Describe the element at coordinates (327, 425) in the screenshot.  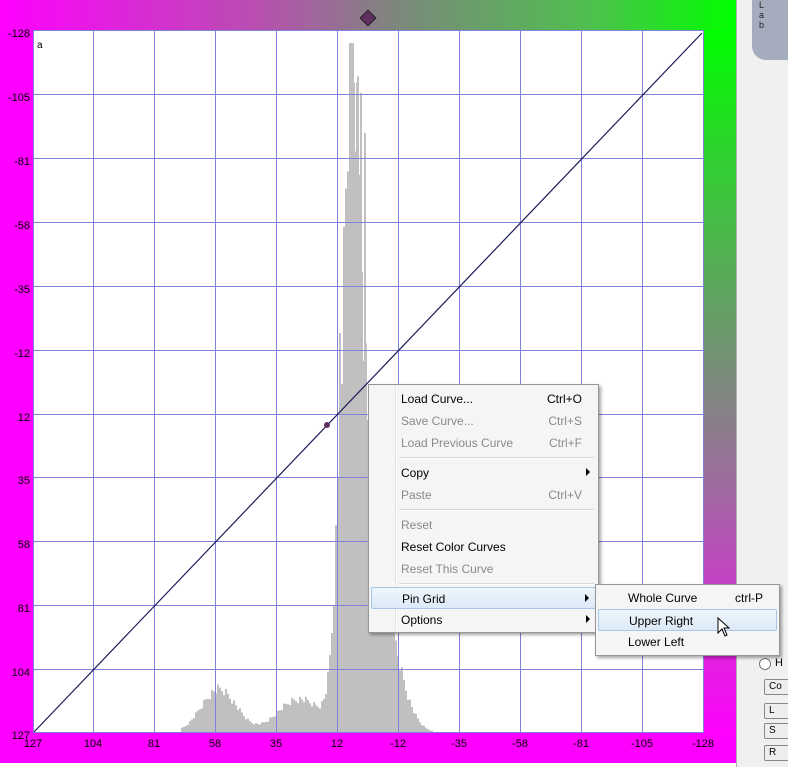
I see `curve-control-point` at that location.